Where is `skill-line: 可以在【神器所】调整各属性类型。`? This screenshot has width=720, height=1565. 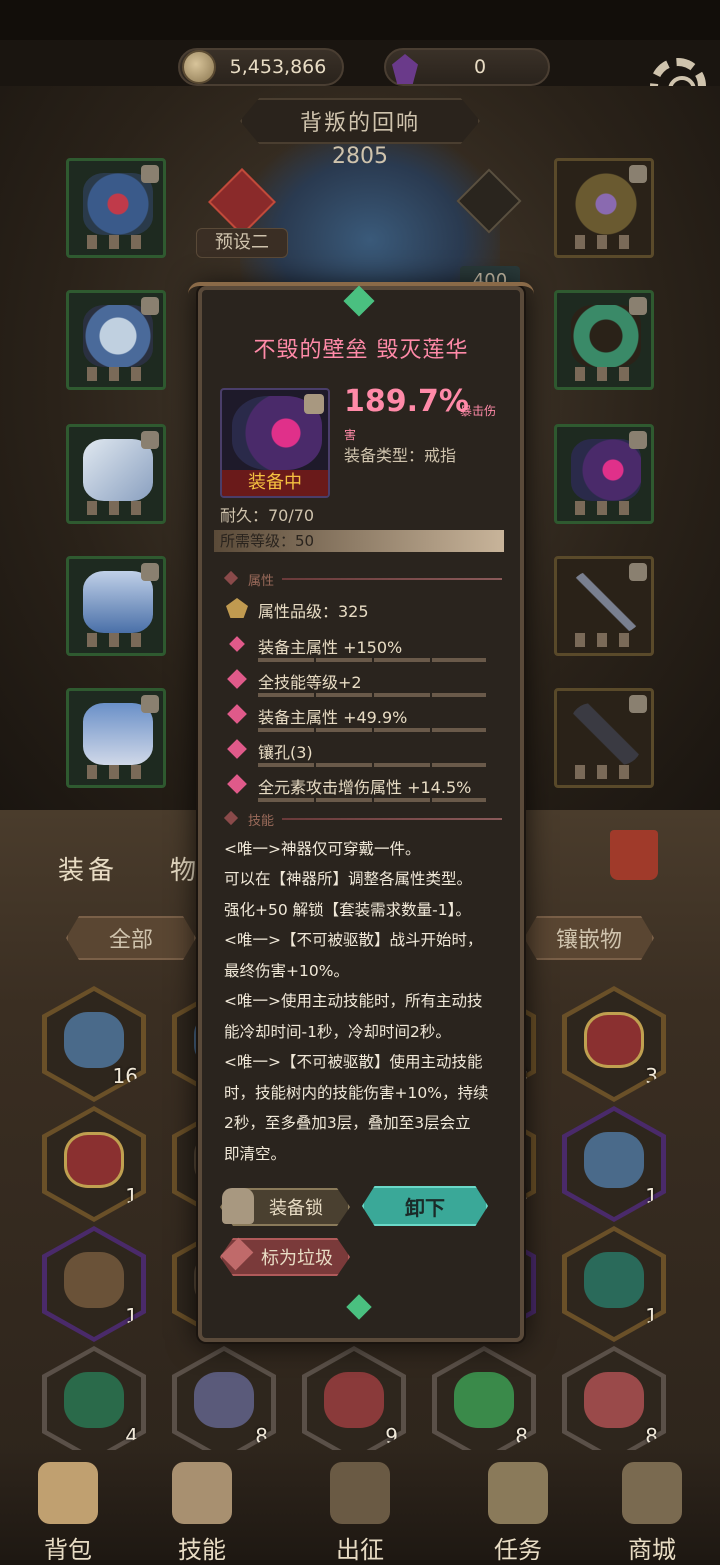
skill-line: 可以在【神器所】调整各属性类型。 is located at coordinates (348, 879).